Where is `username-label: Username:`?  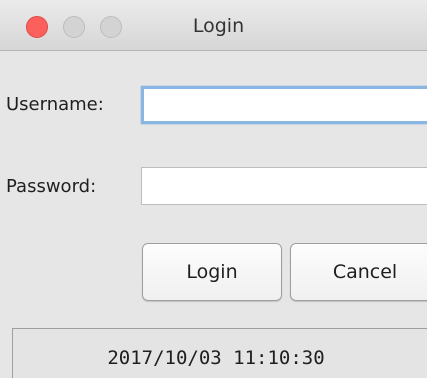 username-label: Username: is located at coordinates (55, 104).